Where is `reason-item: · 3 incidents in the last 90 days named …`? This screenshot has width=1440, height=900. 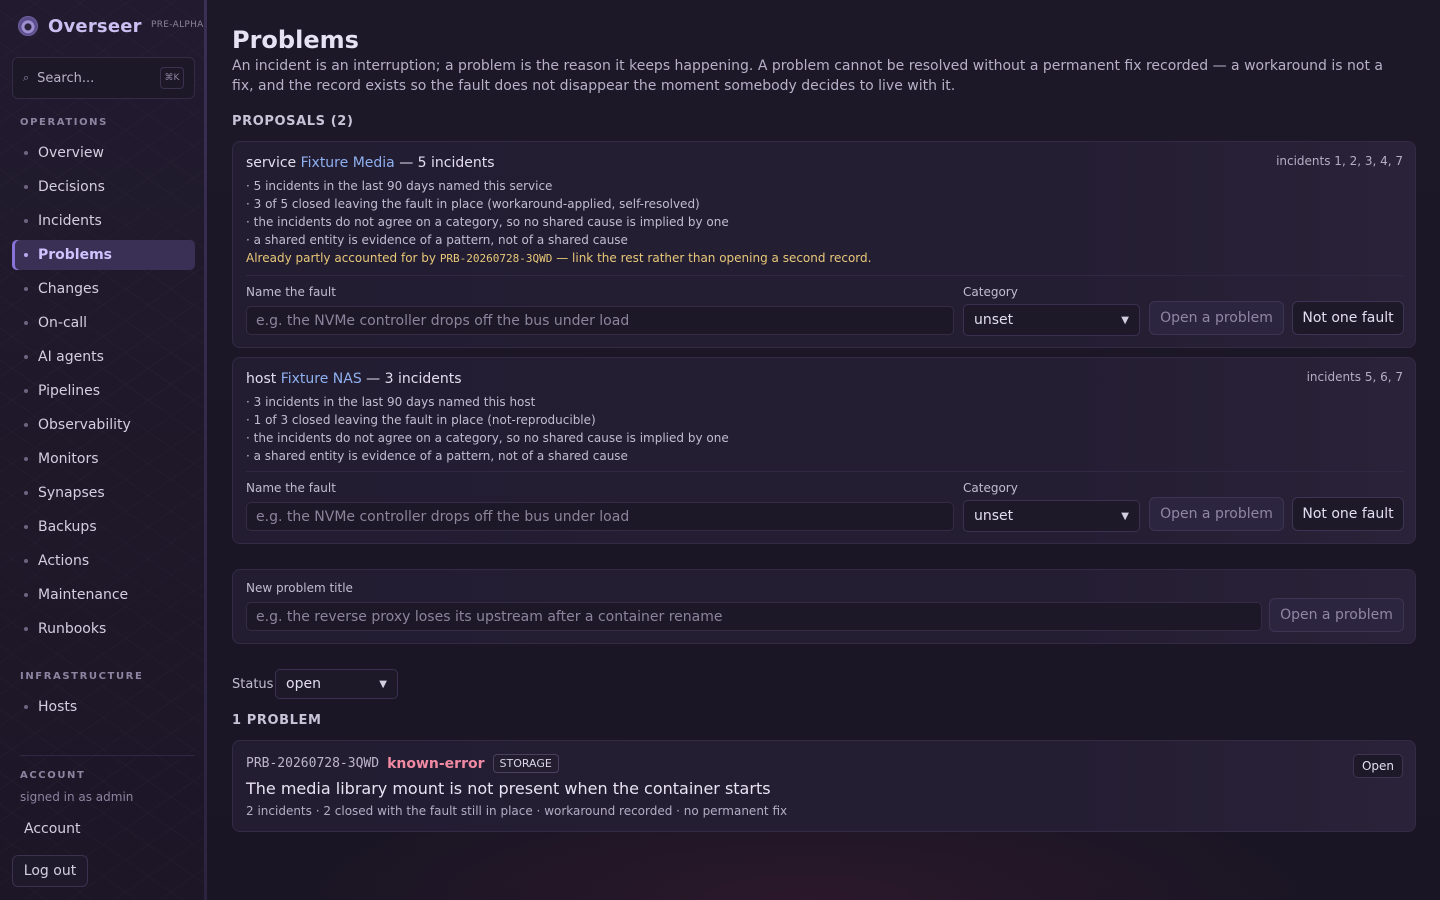 reason-item: · 3 incidents in the last 90 days named … is located at coordinates (391, 402).